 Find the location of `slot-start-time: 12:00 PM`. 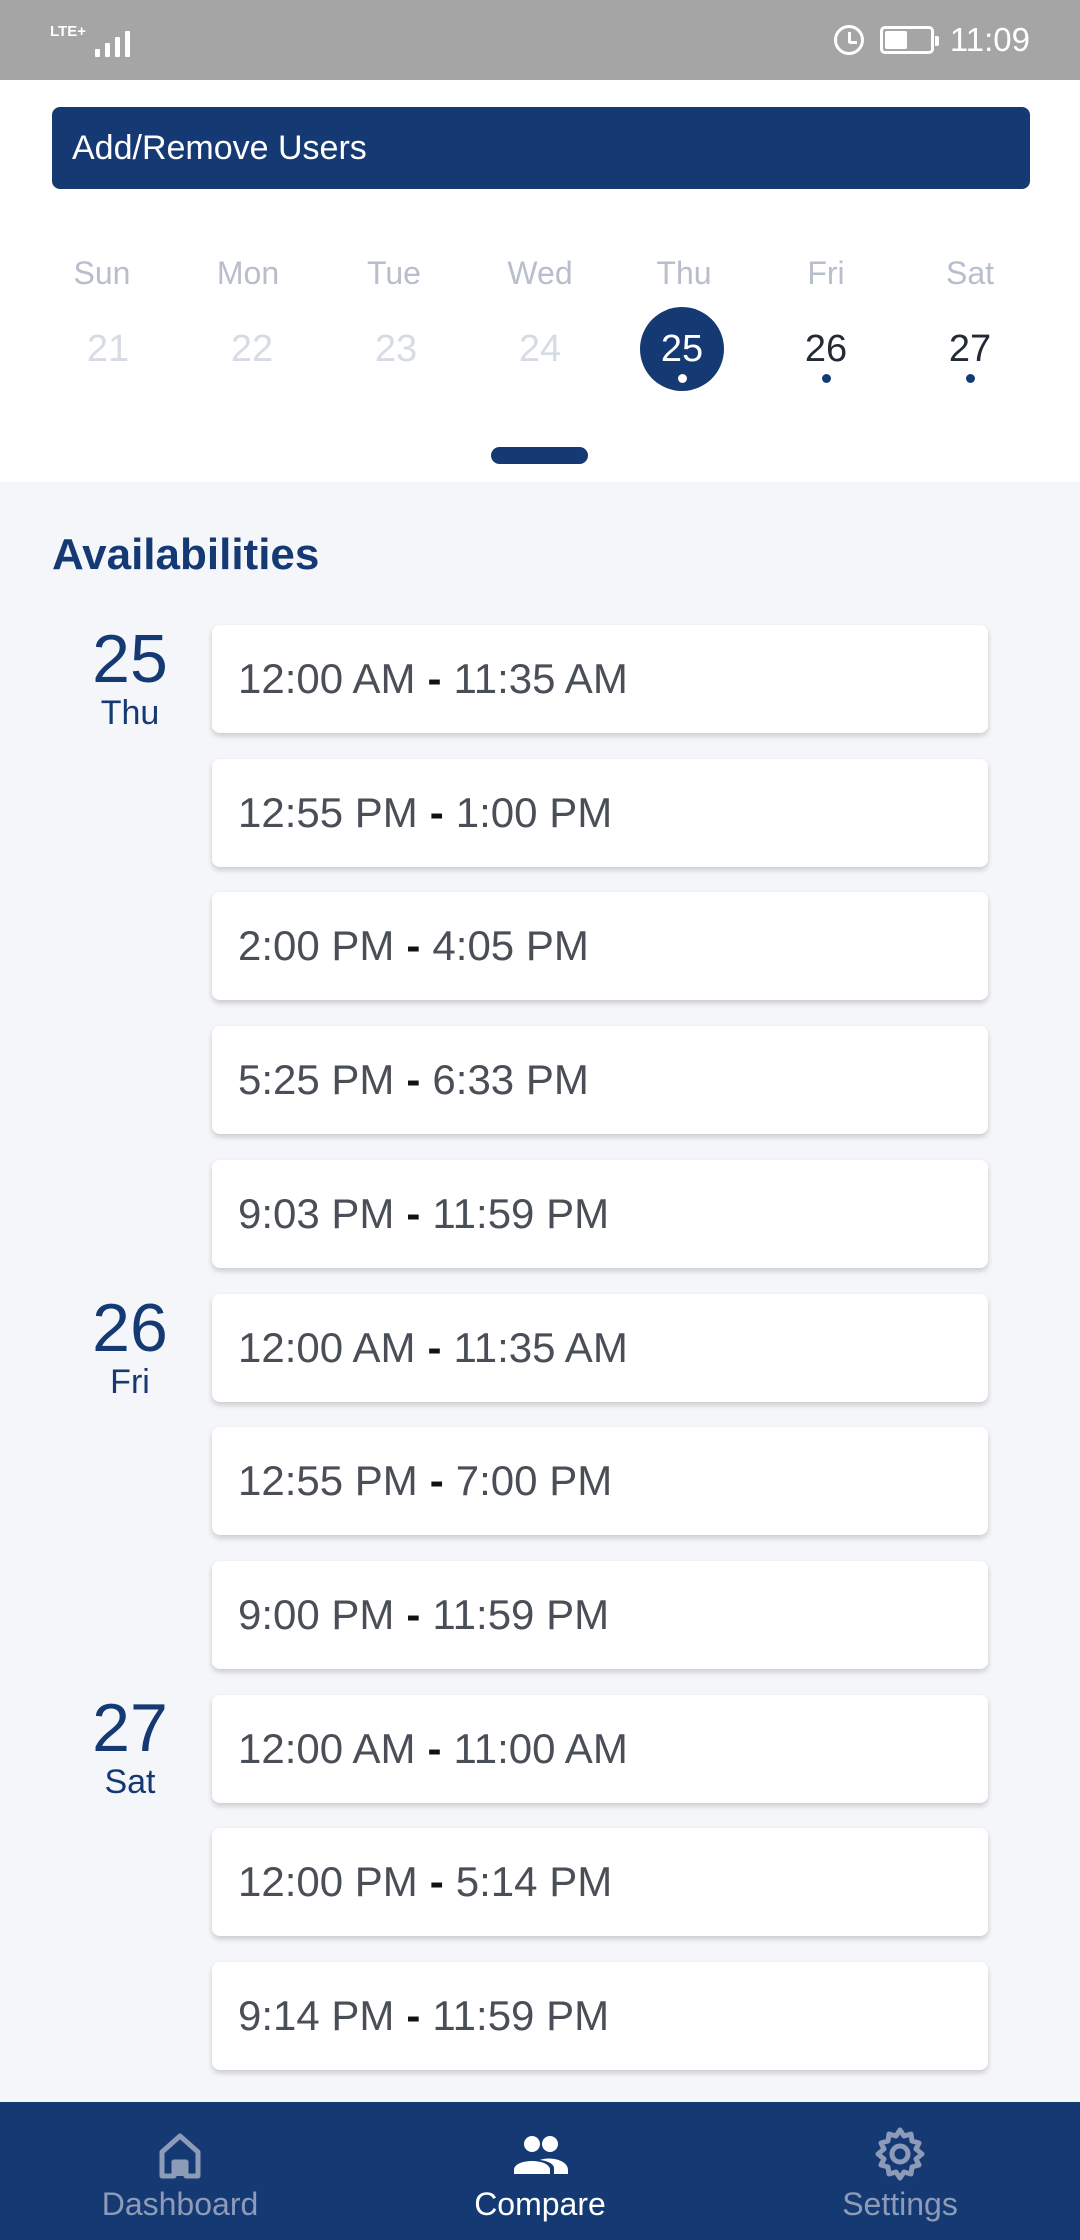

slot-start-time: 12:00 PM is located at coordinates (328, 1881).